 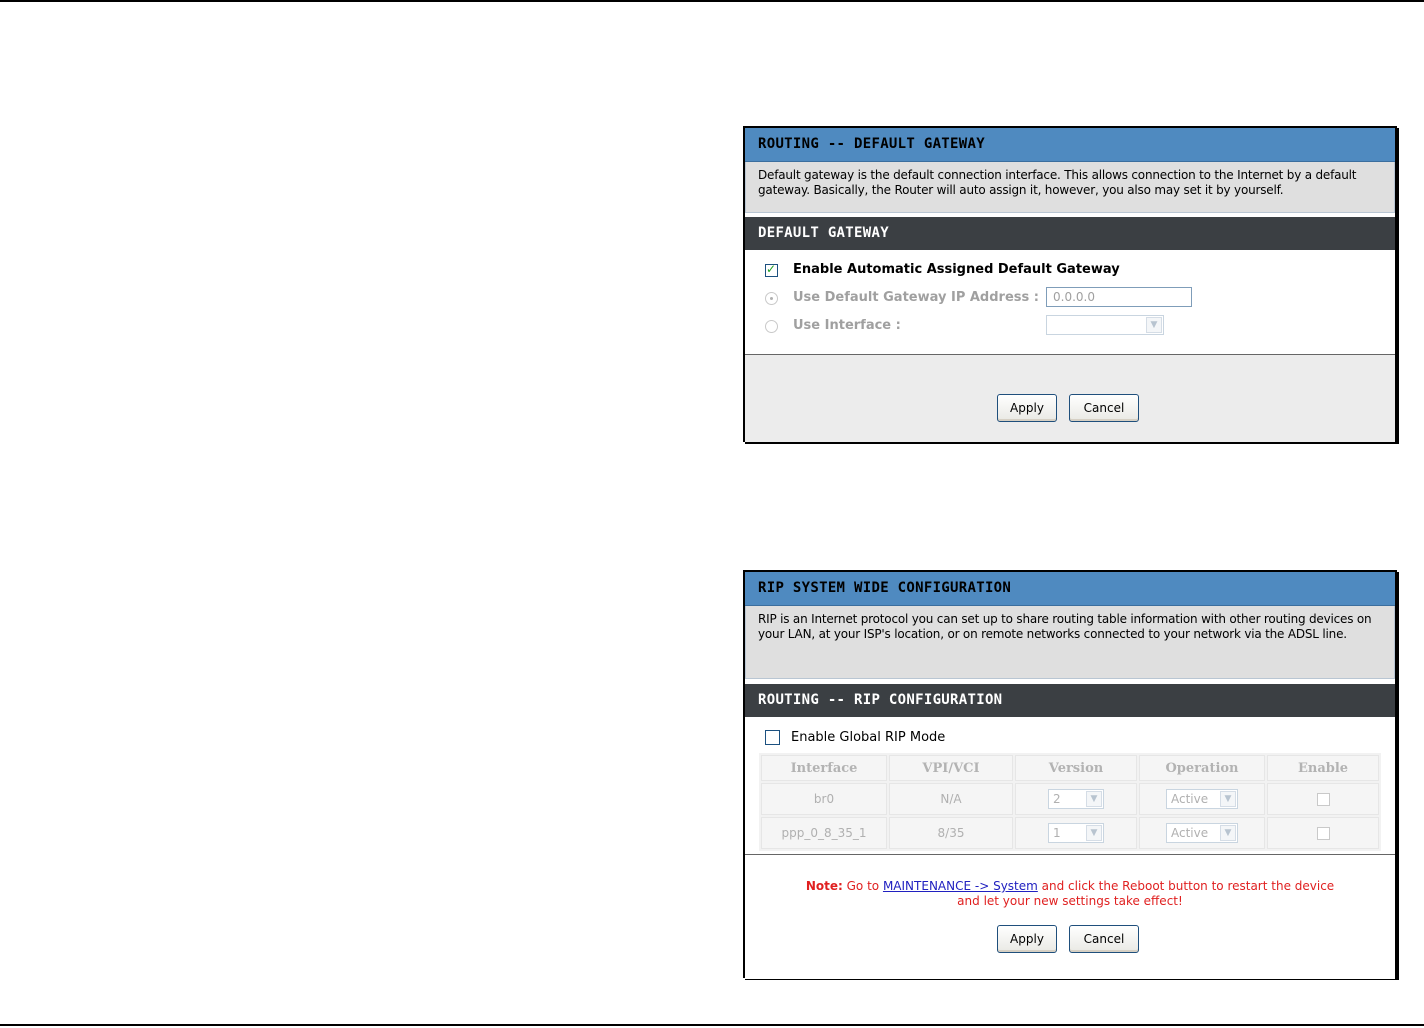 I want to click on note-line2: and let your new settings take effect!, so click(x=1070, y=901).